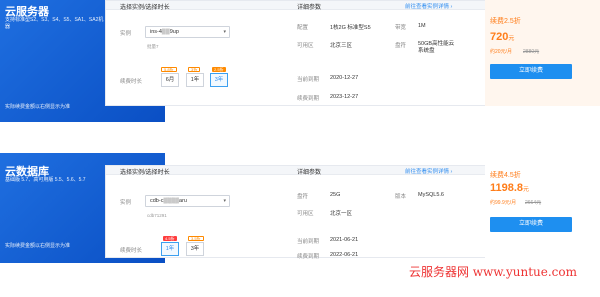 The width and height of the screenshot is (600, 297). I want to click on price-value: 1198.8元, so click(509, 188).